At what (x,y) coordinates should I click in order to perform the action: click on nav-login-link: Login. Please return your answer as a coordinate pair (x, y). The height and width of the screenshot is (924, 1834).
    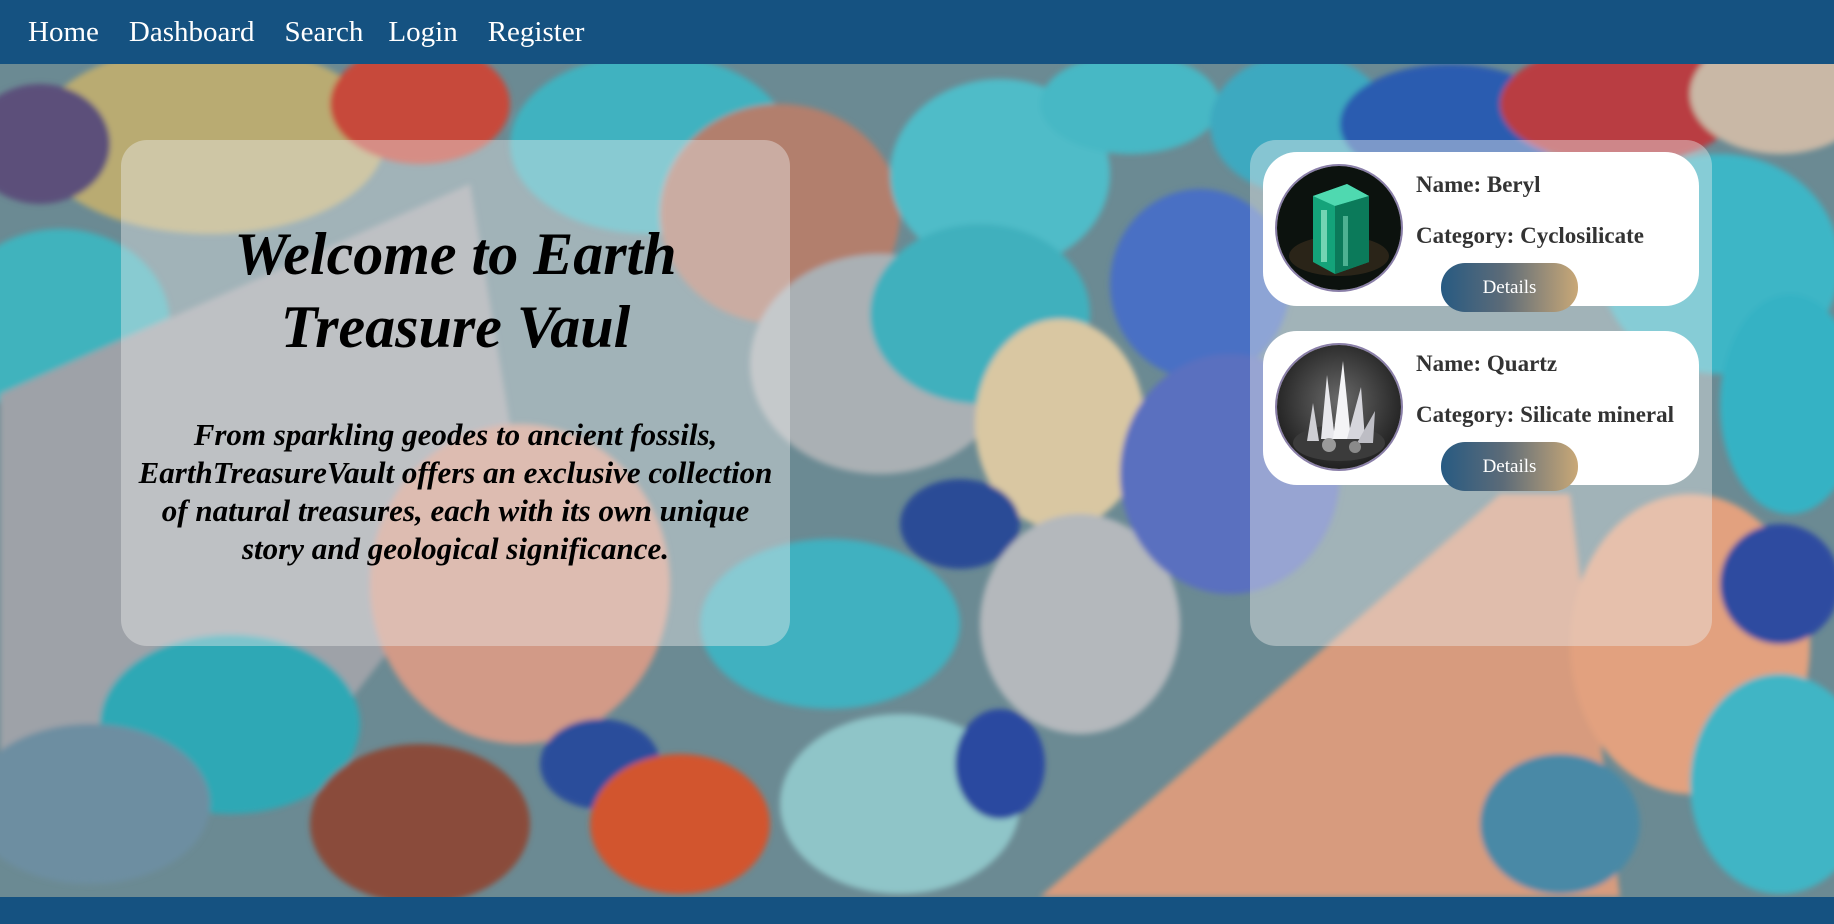
    Looking at the image, I should click on (422, 32).